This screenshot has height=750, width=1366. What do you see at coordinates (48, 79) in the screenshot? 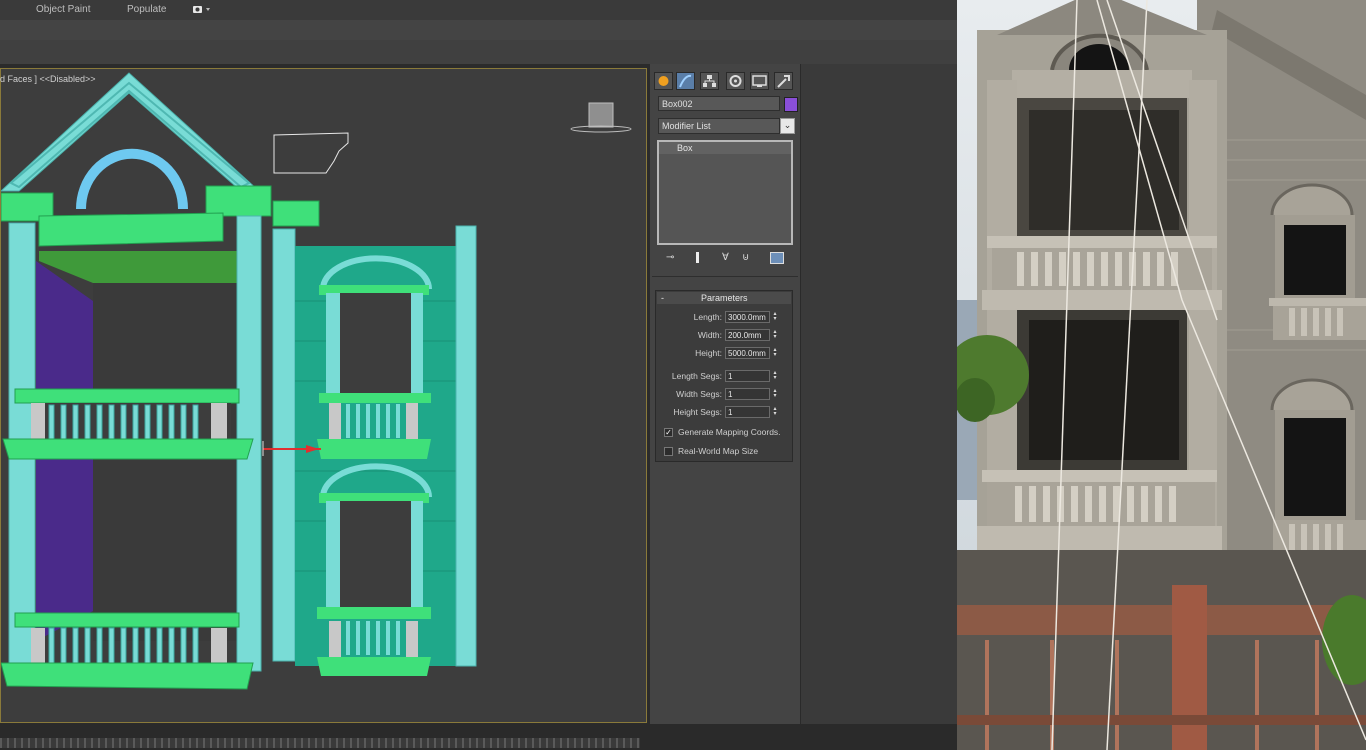
I see `viewport-label: d Faces ] <<Disabled>>` at bounding box center [48, 79].